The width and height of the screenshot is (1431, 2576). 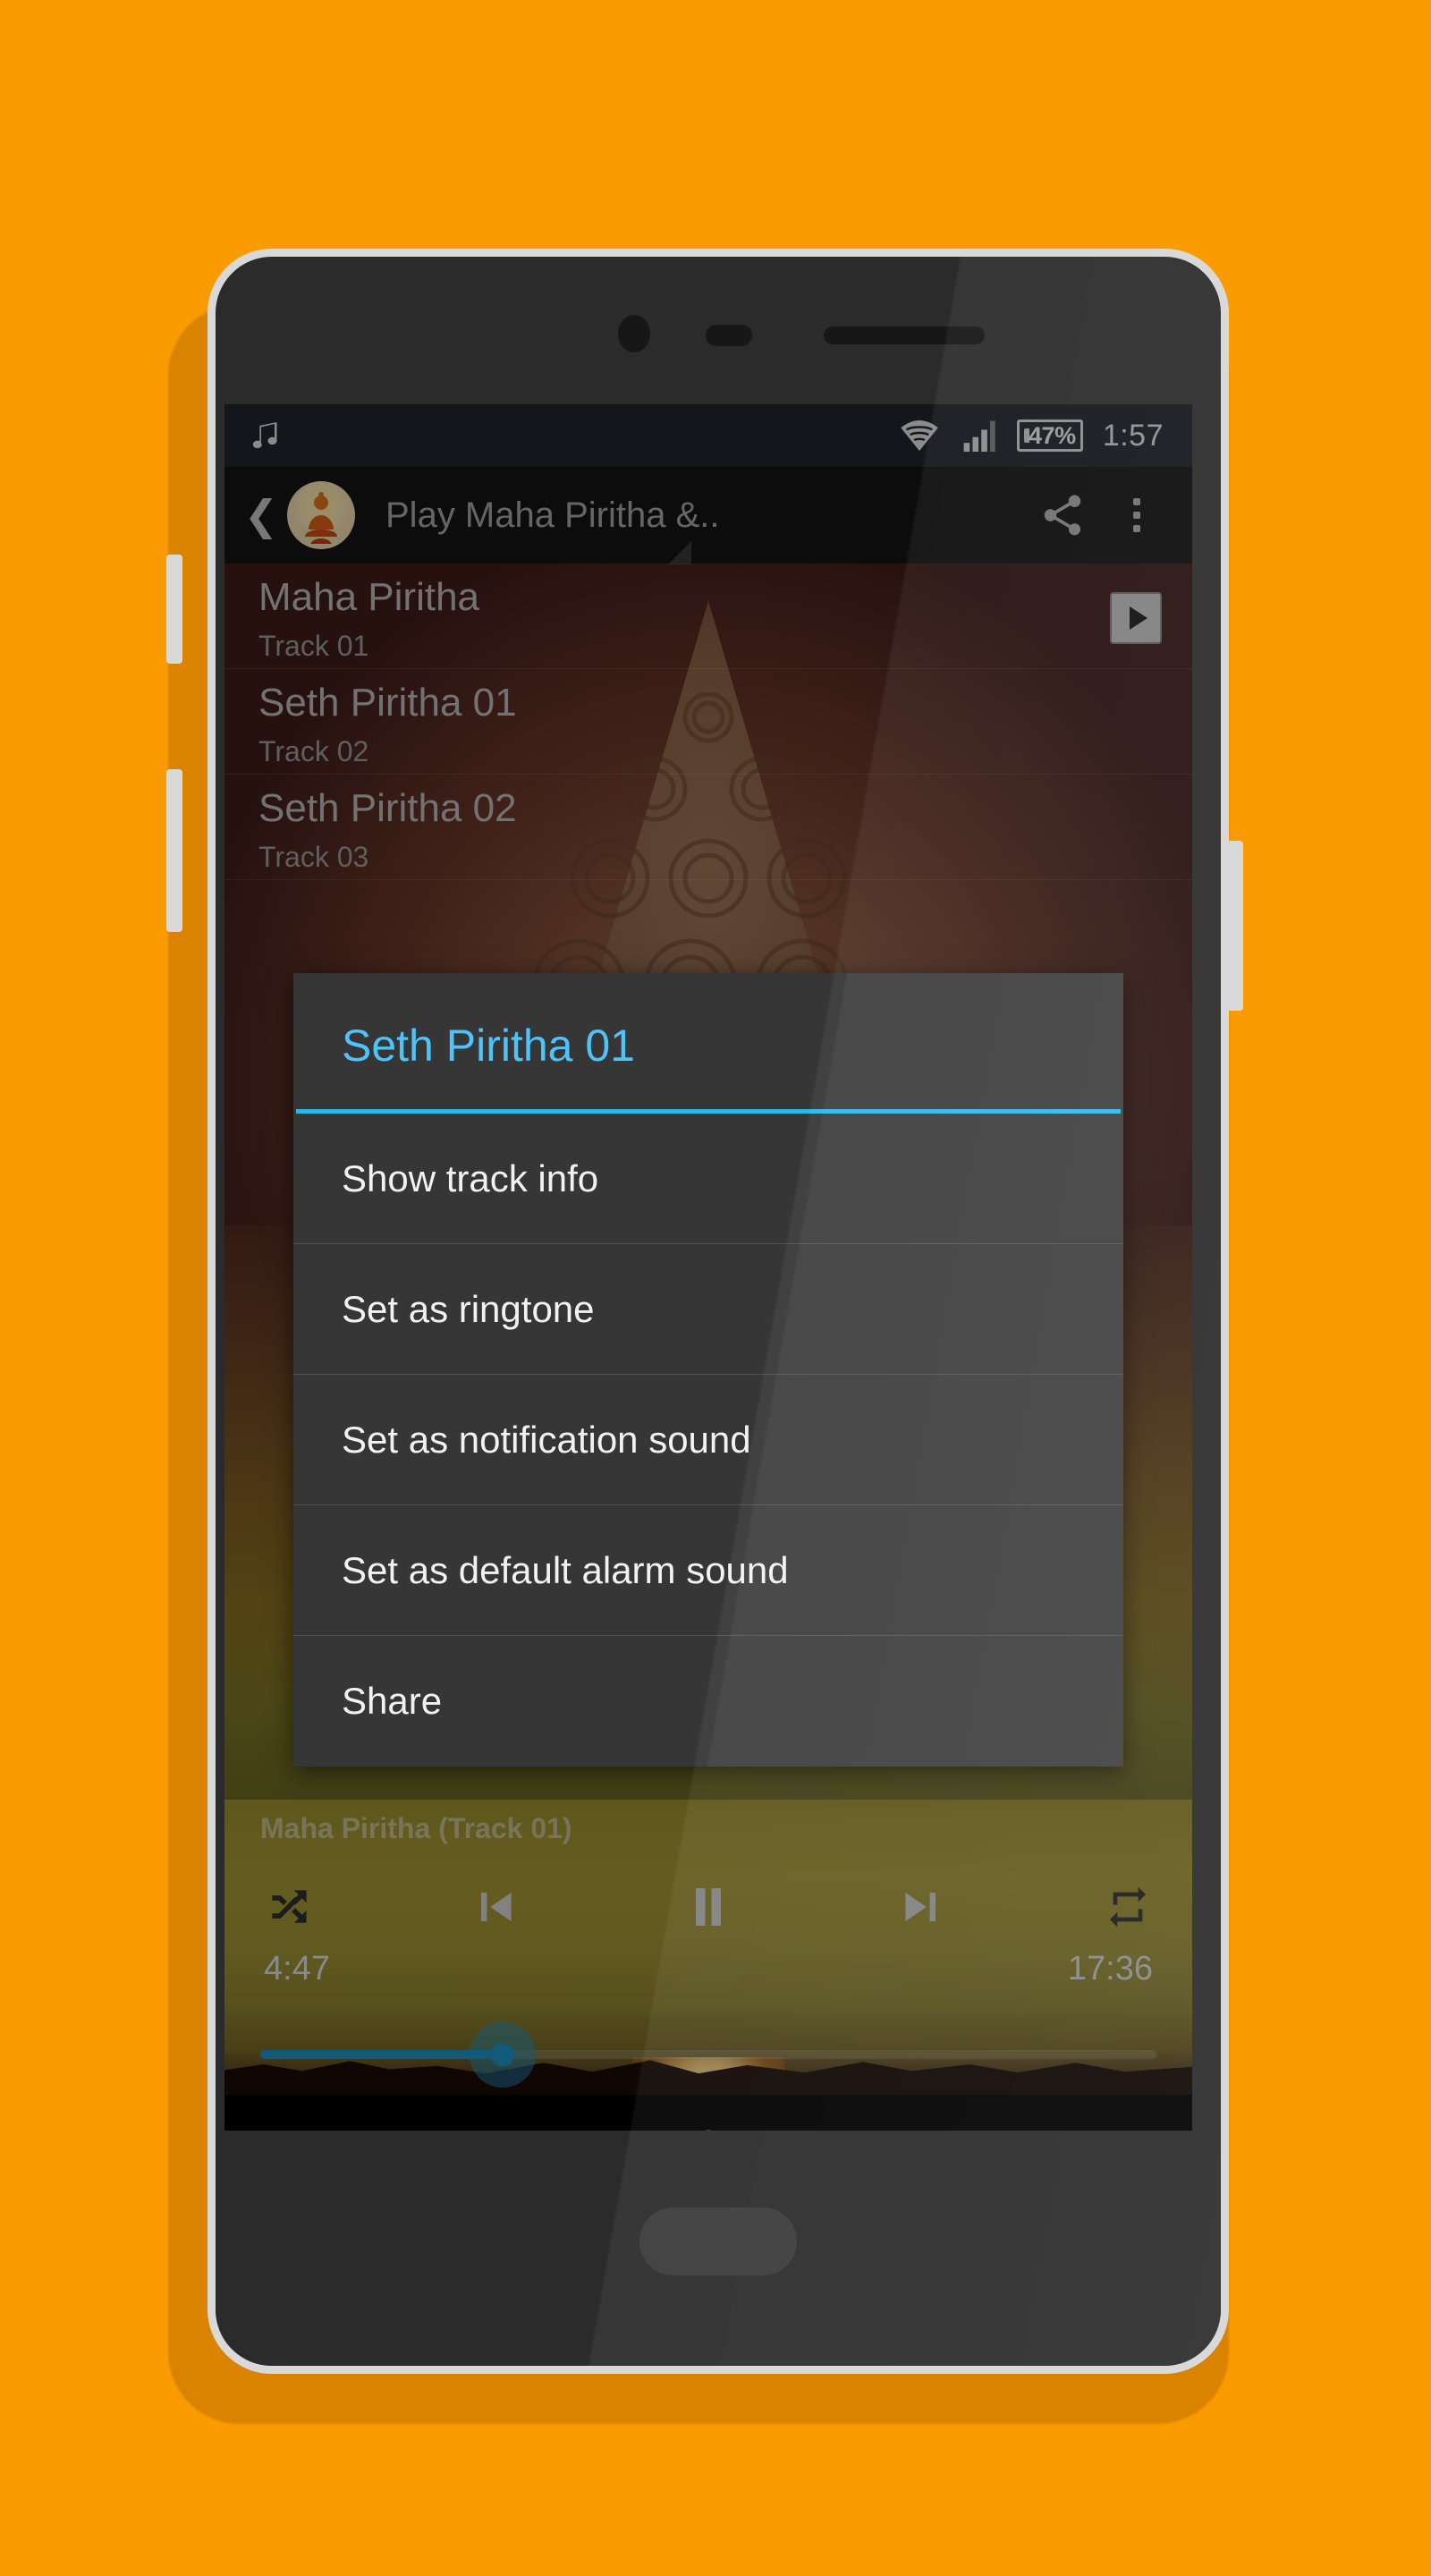 I want to click on proximity-sensor-icon, so click(x=729, y=335).